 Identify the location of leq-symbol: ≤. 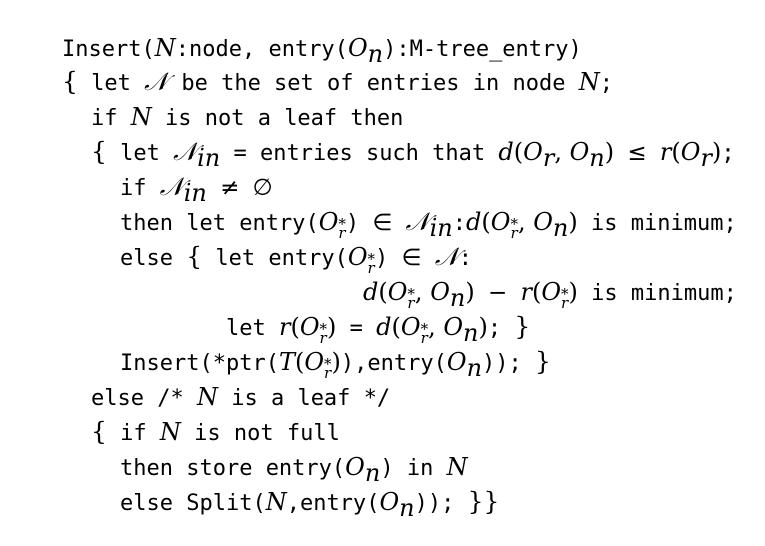
(637, 153).